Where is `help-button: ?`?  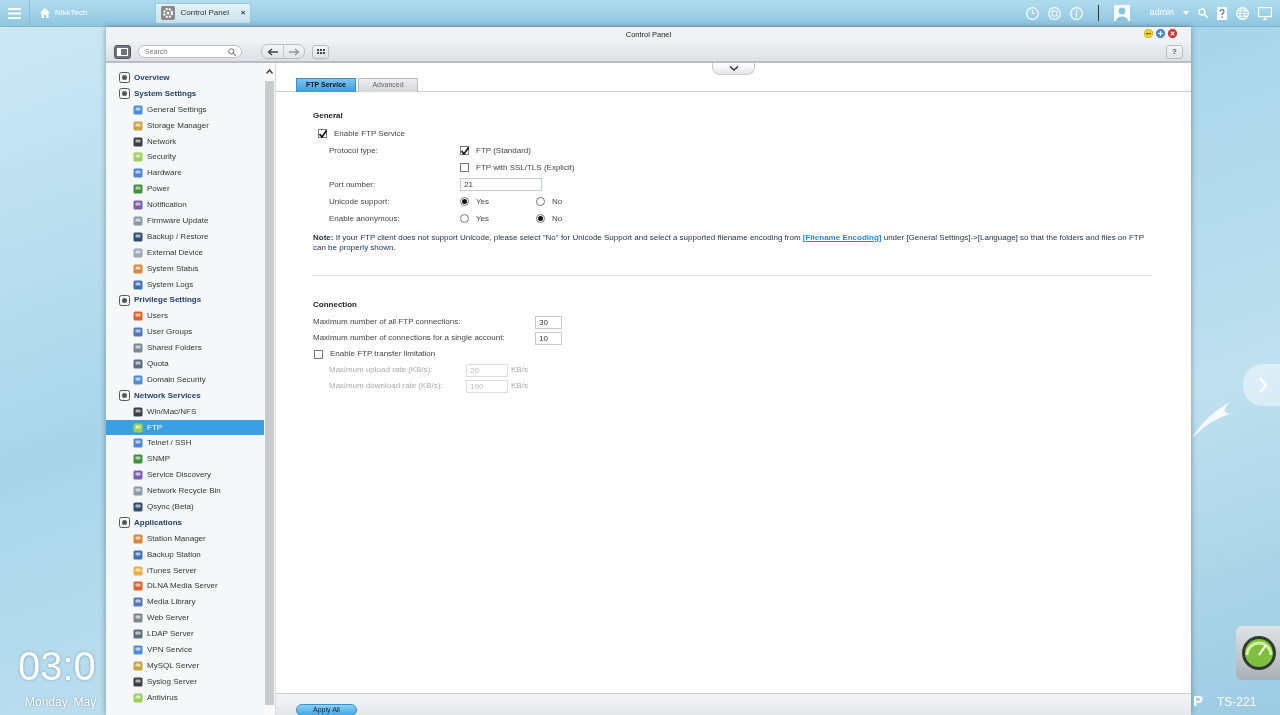 help-button: ? is located at coordinates (1174, 51).